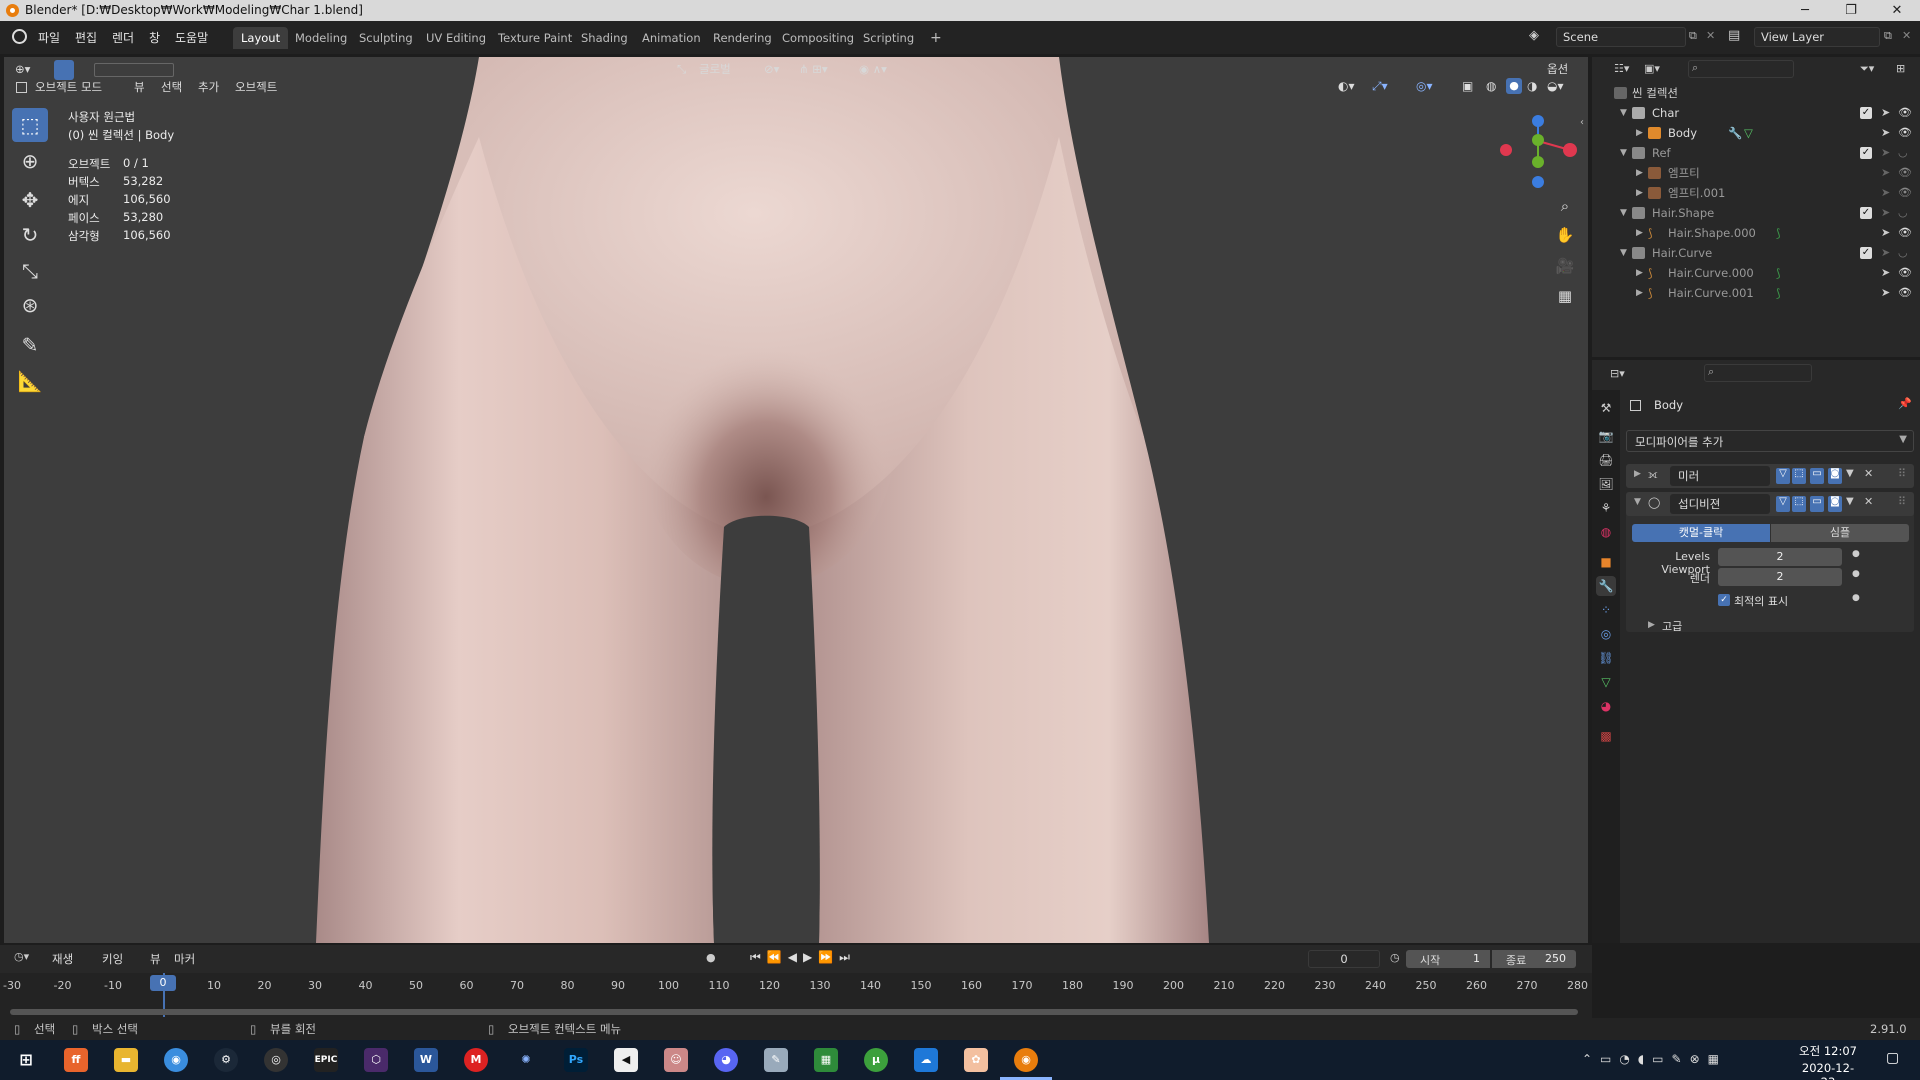  I want to click on end-frame-field: 종료 250, so click(1534, 959).